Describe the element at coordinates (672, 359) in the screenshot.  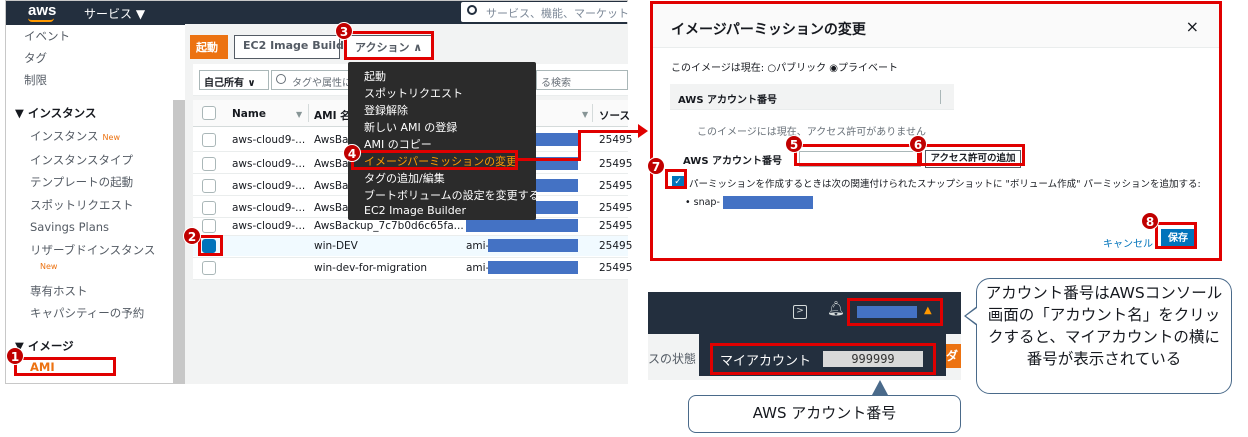
I see `state-text-fragment: スの状態` at that location.